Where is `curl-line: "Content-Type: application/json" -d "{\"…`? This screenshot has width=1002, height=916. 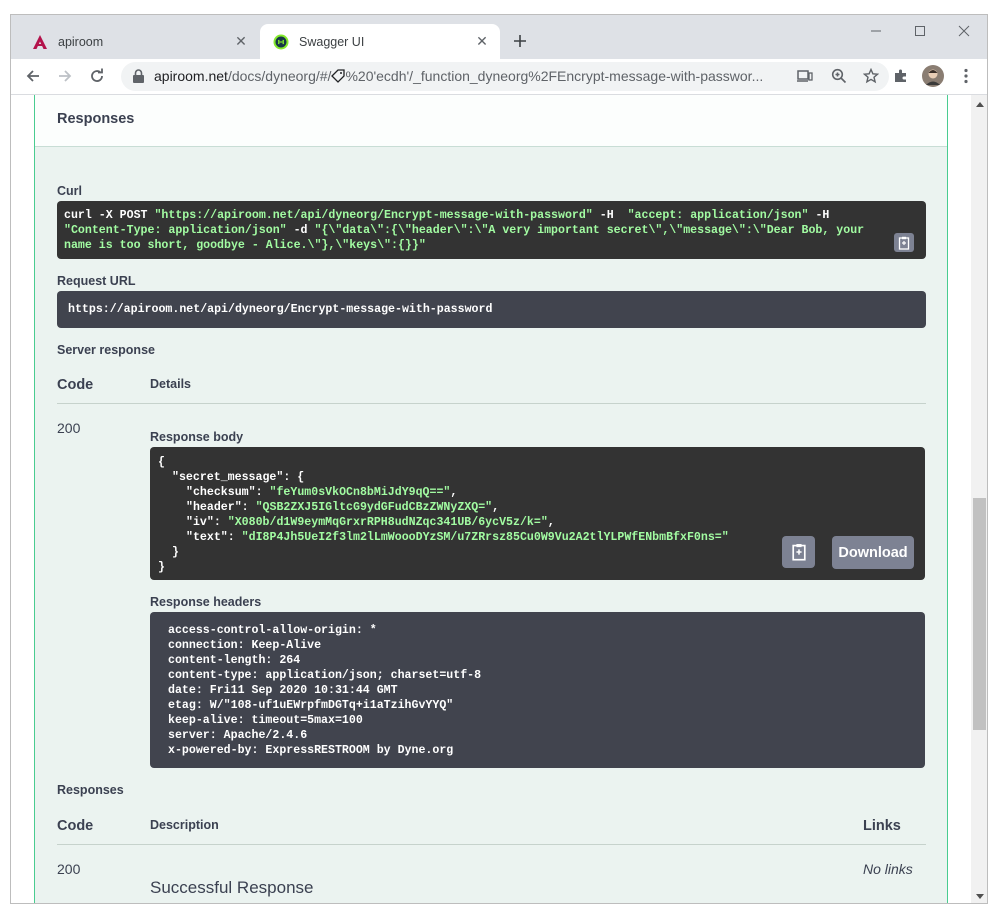 curl-line: "Content-Type: application/json" -d "{\"… is located at coordinates (464, 230).